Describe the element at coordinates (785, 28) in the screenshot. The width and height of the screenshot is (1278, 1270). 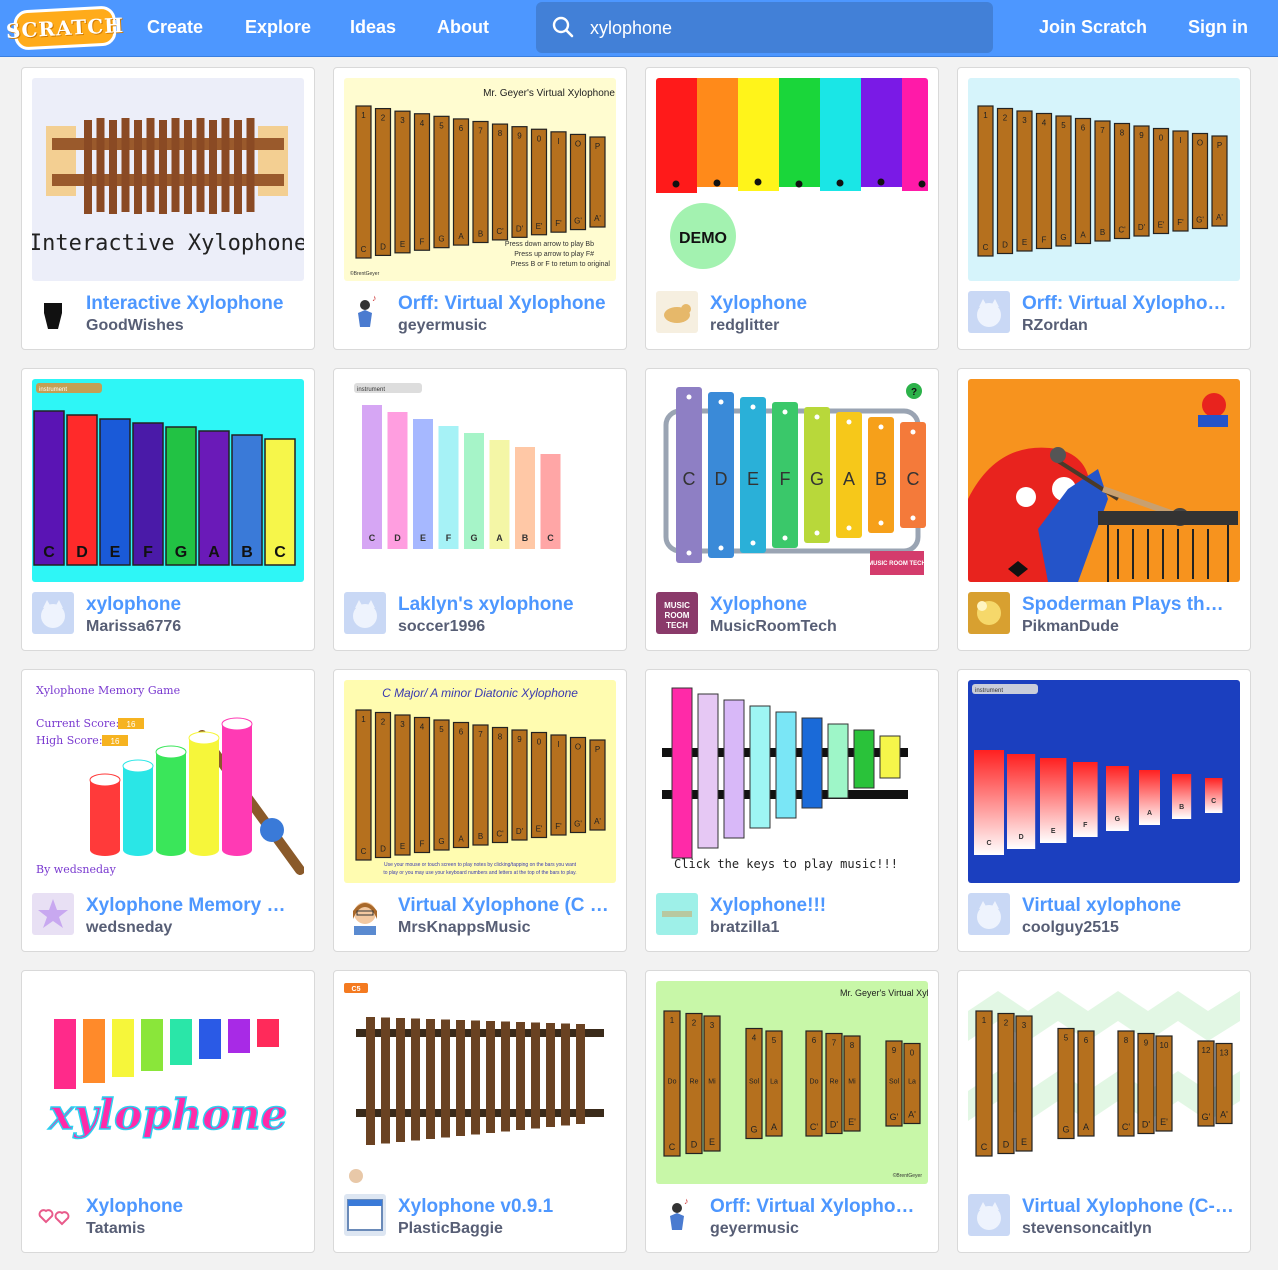
I see `search-input` at that location.